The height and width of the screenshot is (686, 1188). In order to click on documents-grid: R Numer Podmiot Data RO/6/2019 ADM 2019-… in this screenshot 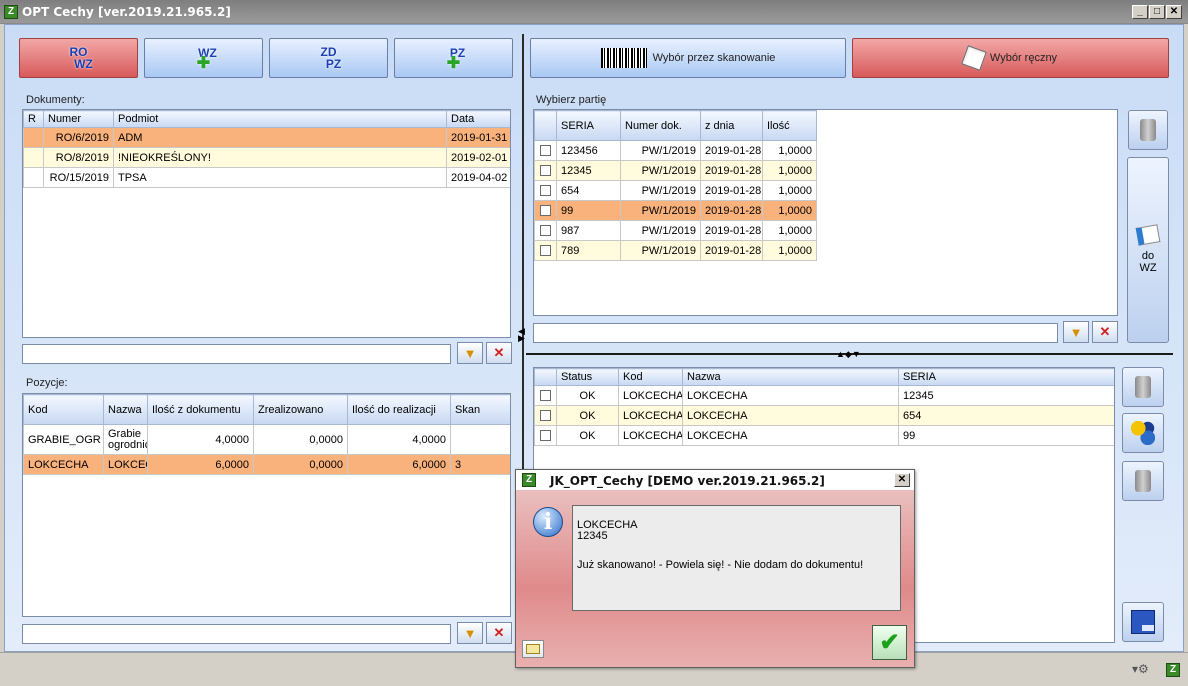, I will do `click(266, 223)`.